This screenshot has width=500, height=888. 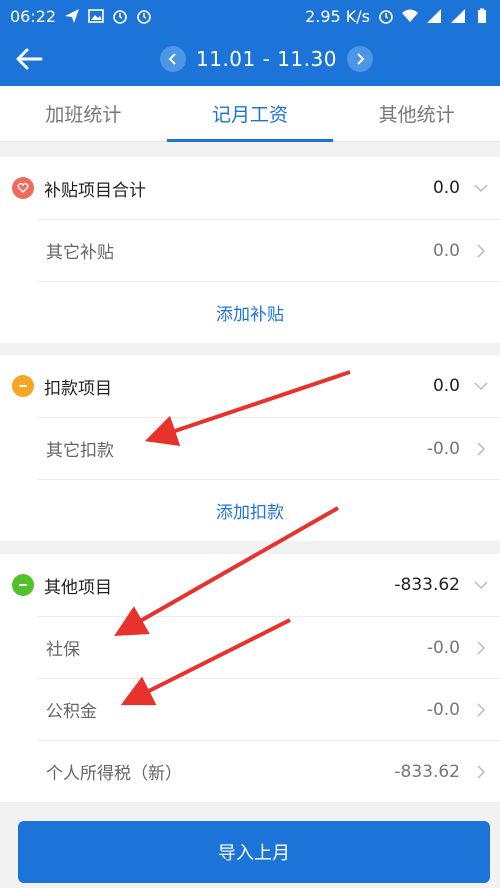 What do you see at coordinates (63, 650) in the screenshot?
I see `item-label: 社保` at bounding box center [63, 650].